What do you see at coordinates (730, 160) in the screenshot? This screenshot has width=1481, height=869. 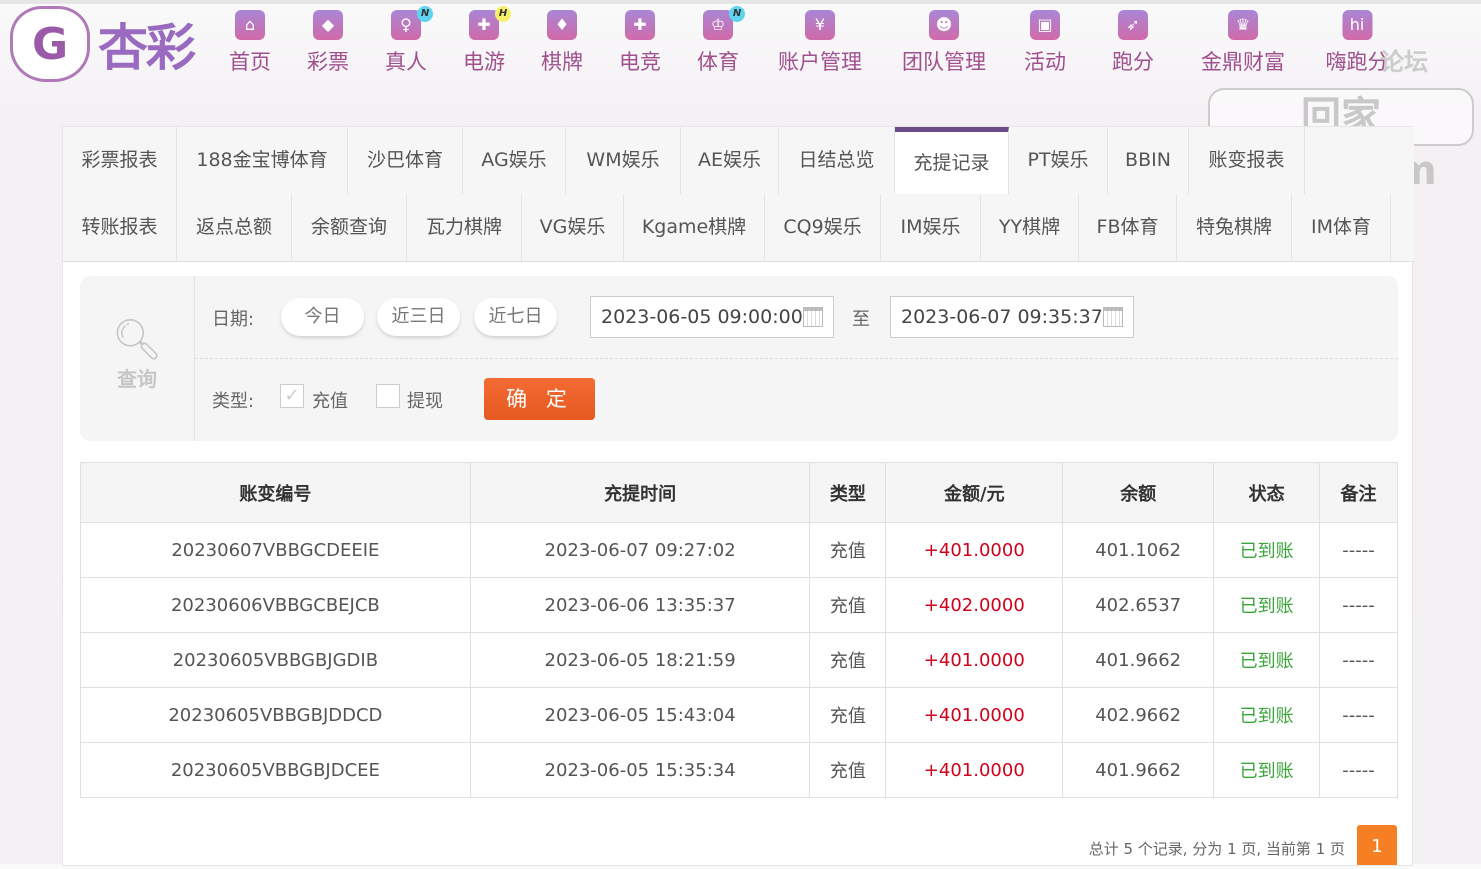 I see `tab-tabs_row1-5: AE娱乐` at bounding box center [730, 160].